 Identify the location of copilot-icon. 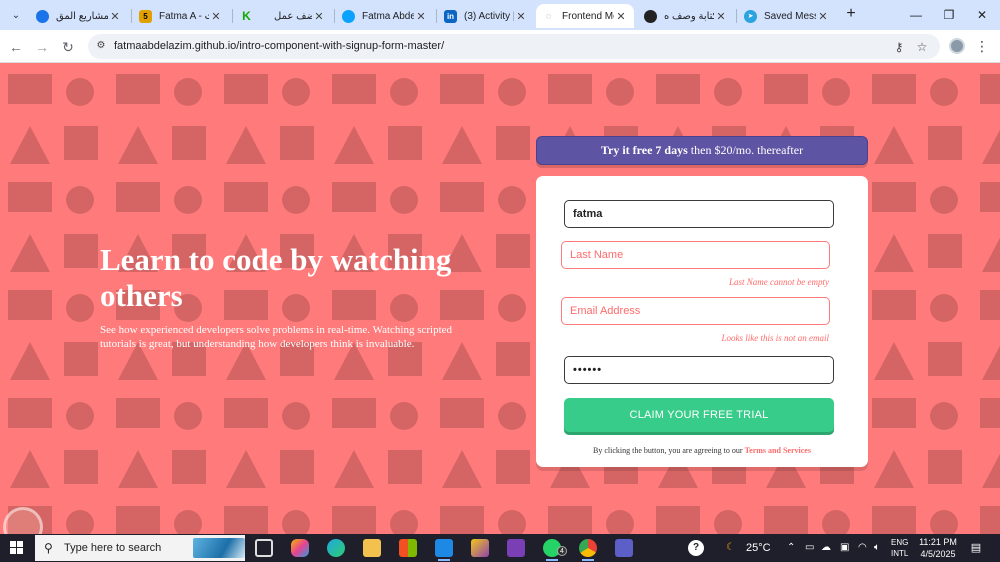
(300, 548).